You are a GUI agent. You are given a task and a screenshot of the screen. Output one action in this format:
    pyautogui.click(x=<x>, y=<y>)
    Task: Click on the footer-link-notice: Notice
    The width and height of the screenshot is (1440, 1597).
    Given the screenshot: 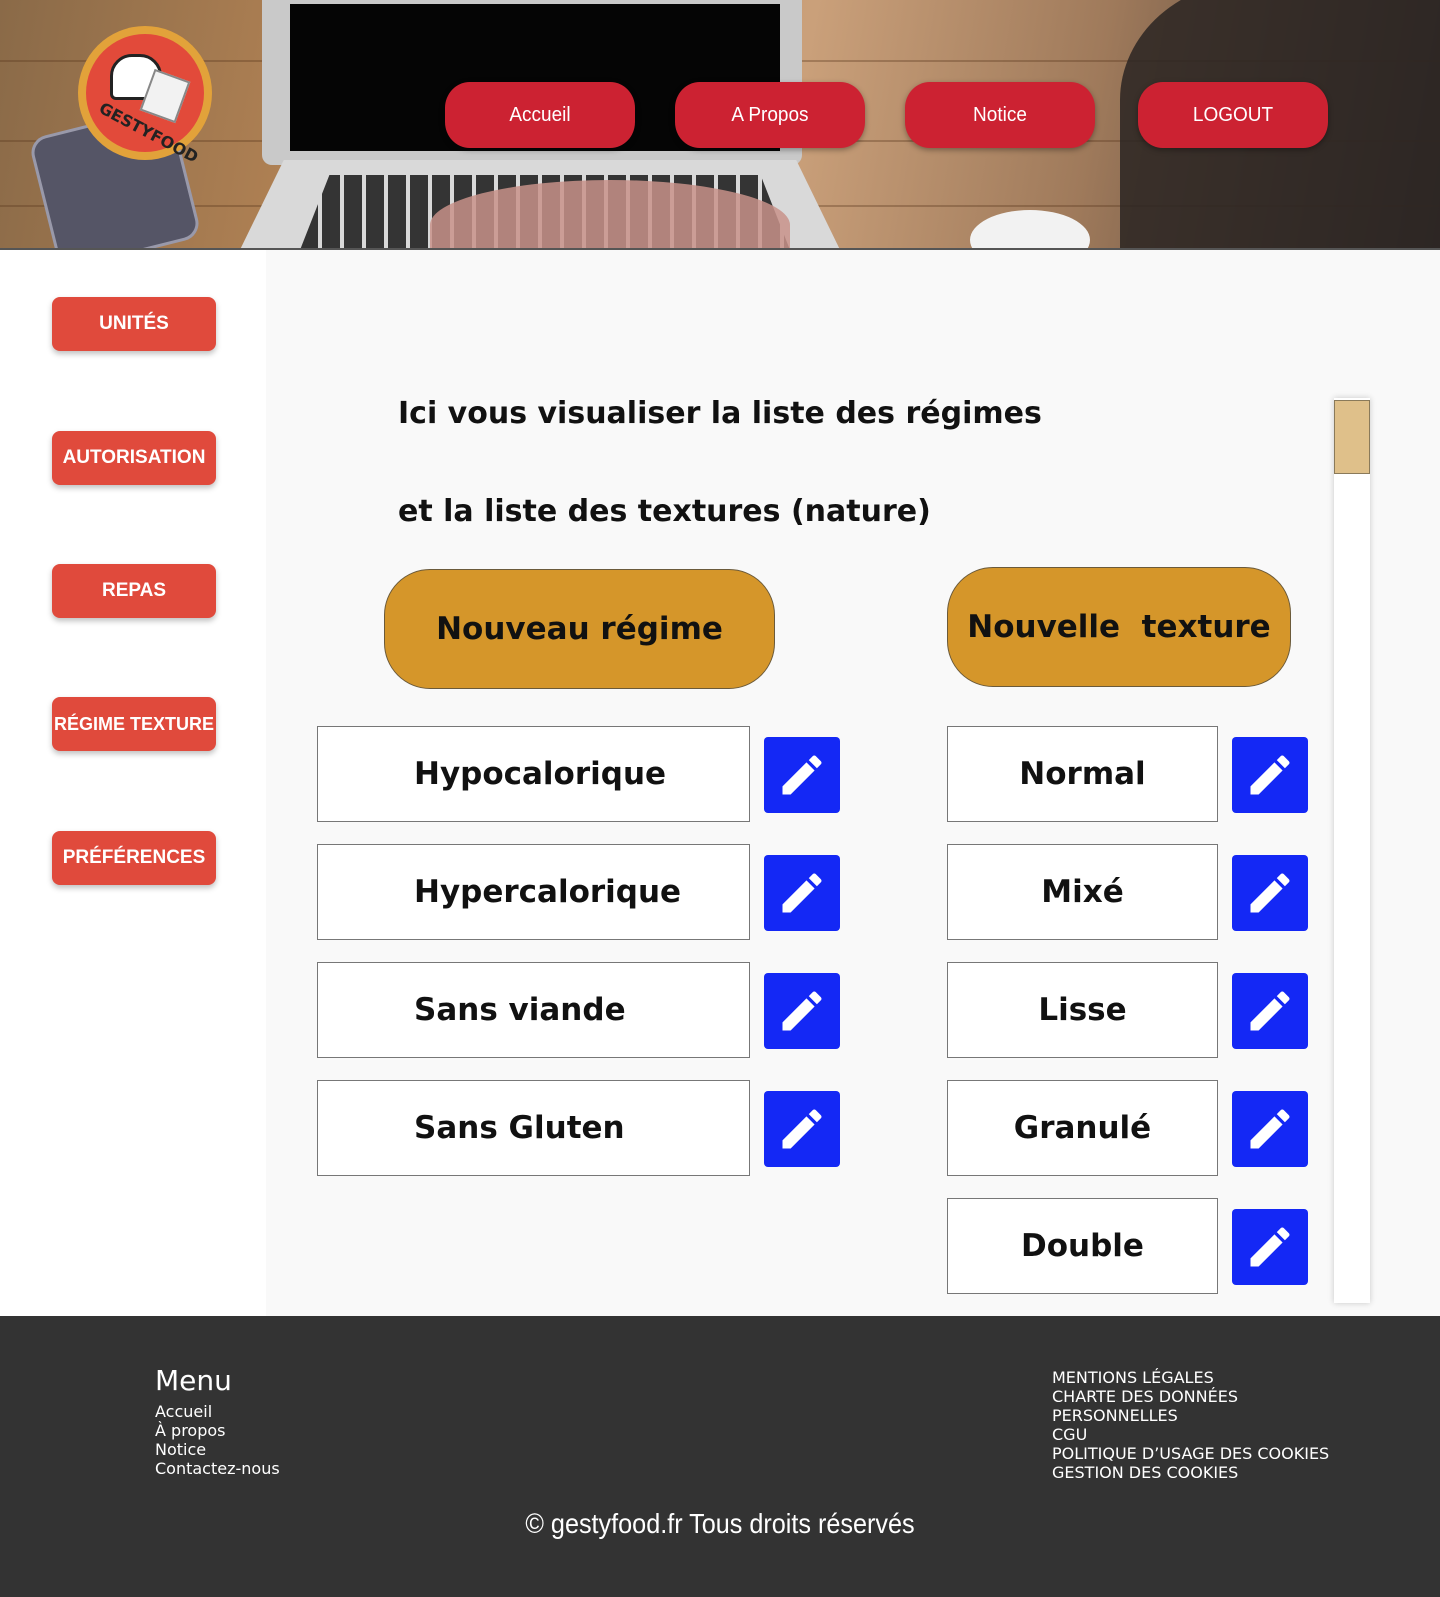 What is the action you would take?
    pyautogui.click(x=217, y=1449)
    